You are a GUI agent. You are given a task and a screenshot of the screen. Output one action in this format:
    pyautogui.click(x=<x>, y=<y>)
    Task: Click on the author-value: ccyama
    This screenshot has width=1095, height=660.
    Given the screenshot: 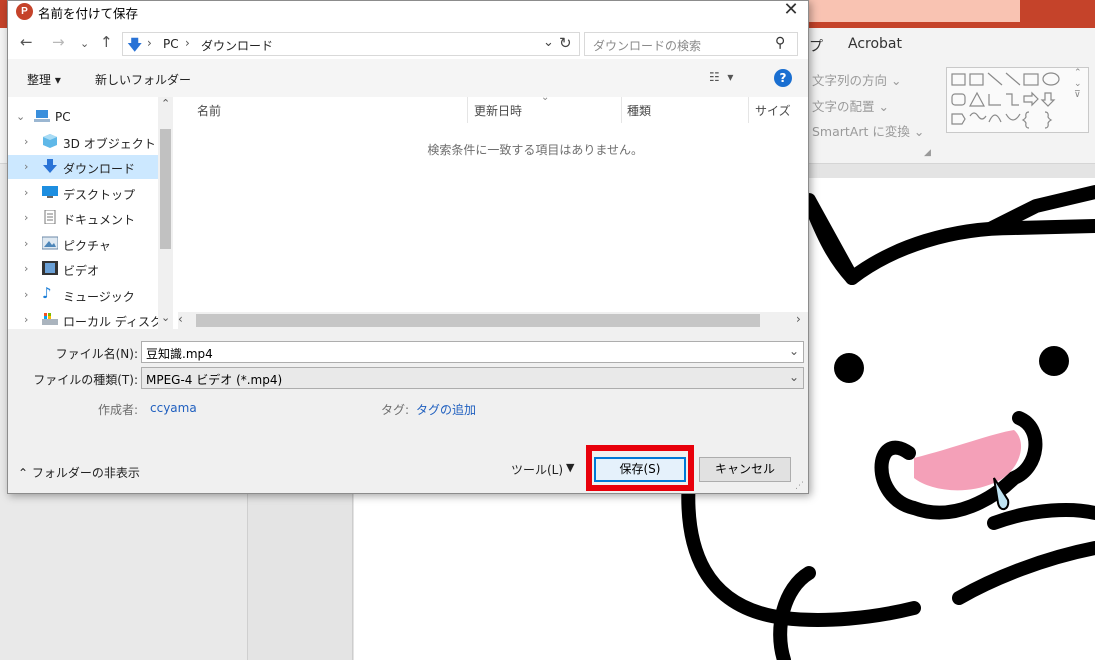 What is the action you would take?
    pyautogui.click(x=173, y=408)
    